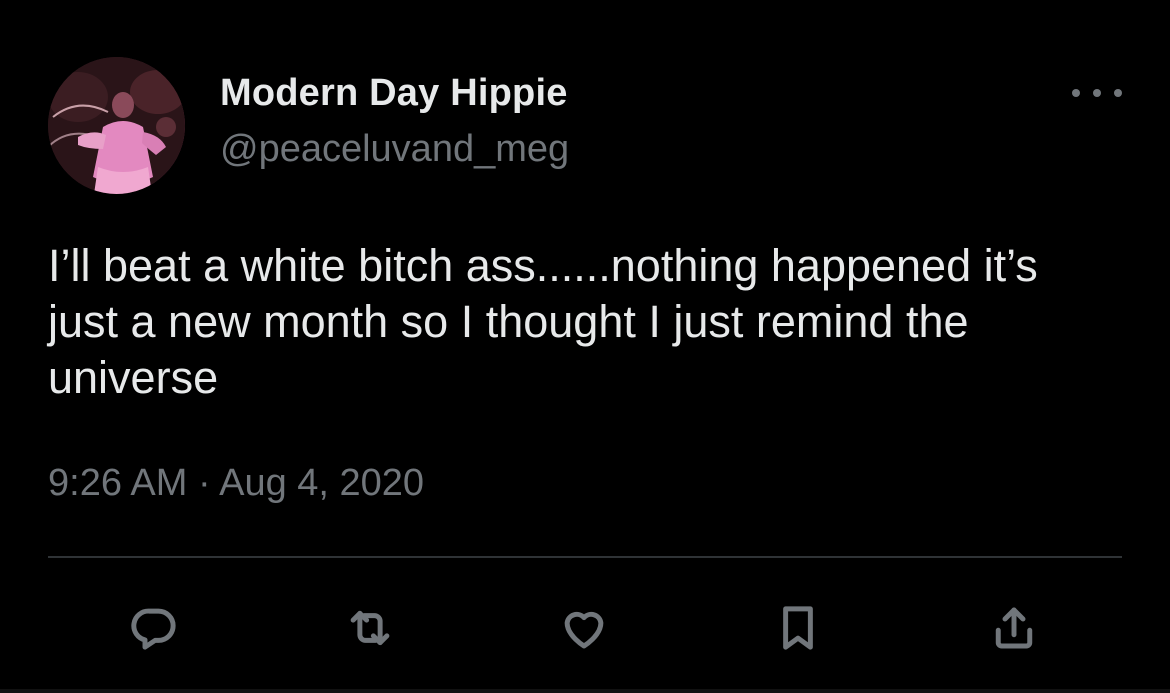  I want to click on tweet-timestamp: 9:26 AM · Aug 4, 2020, so click(236, 483).